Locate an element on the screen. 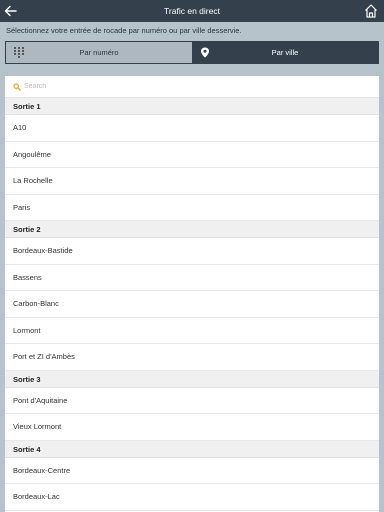 The image size is (384, 512). home-button is located at coordinates (371, 11).